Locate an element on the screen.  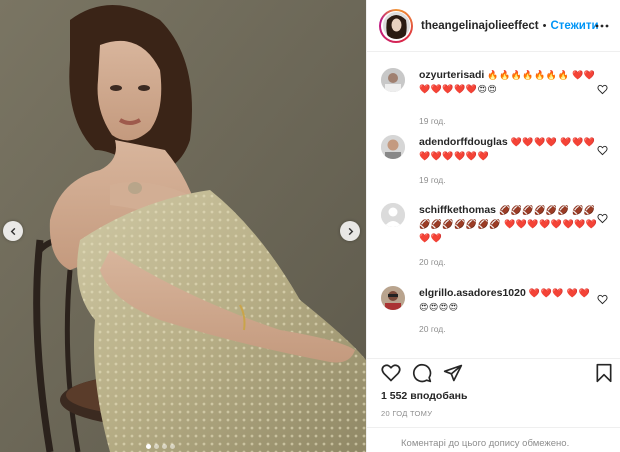
comments-closed-notice: Коментарі до цього допису обмежено. is located at coordinates (493, 439).